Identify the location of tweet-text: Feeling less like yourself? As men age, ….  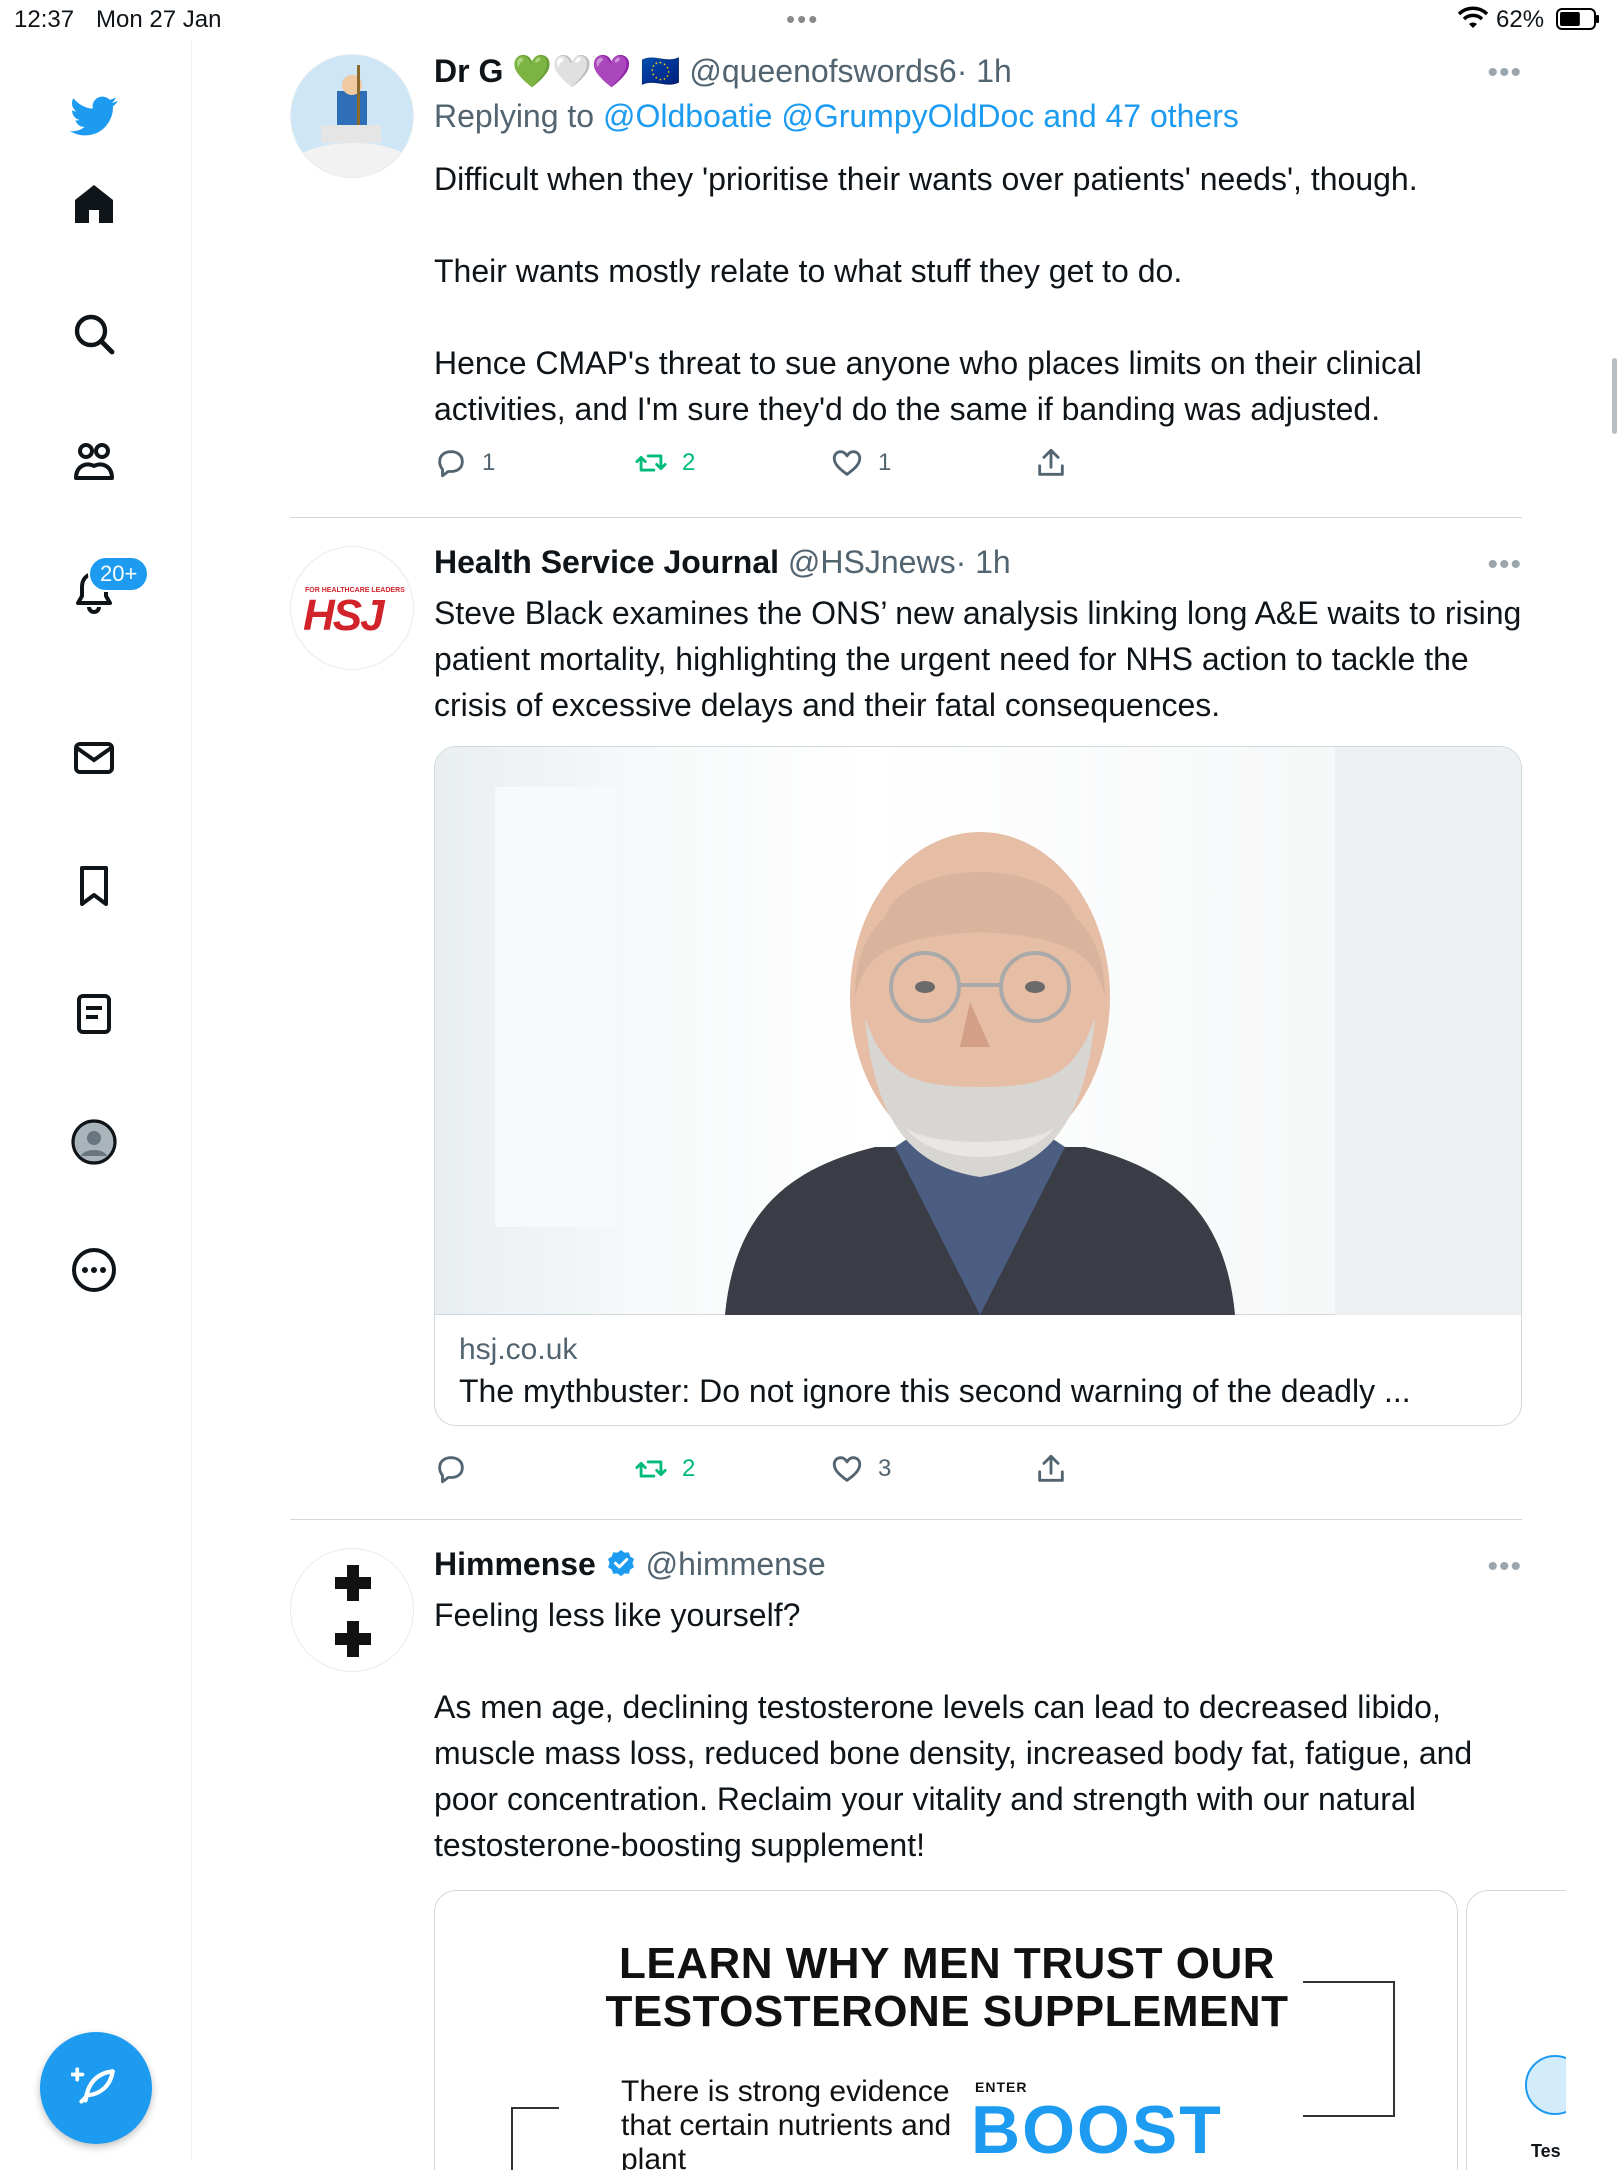
(978, 1730).